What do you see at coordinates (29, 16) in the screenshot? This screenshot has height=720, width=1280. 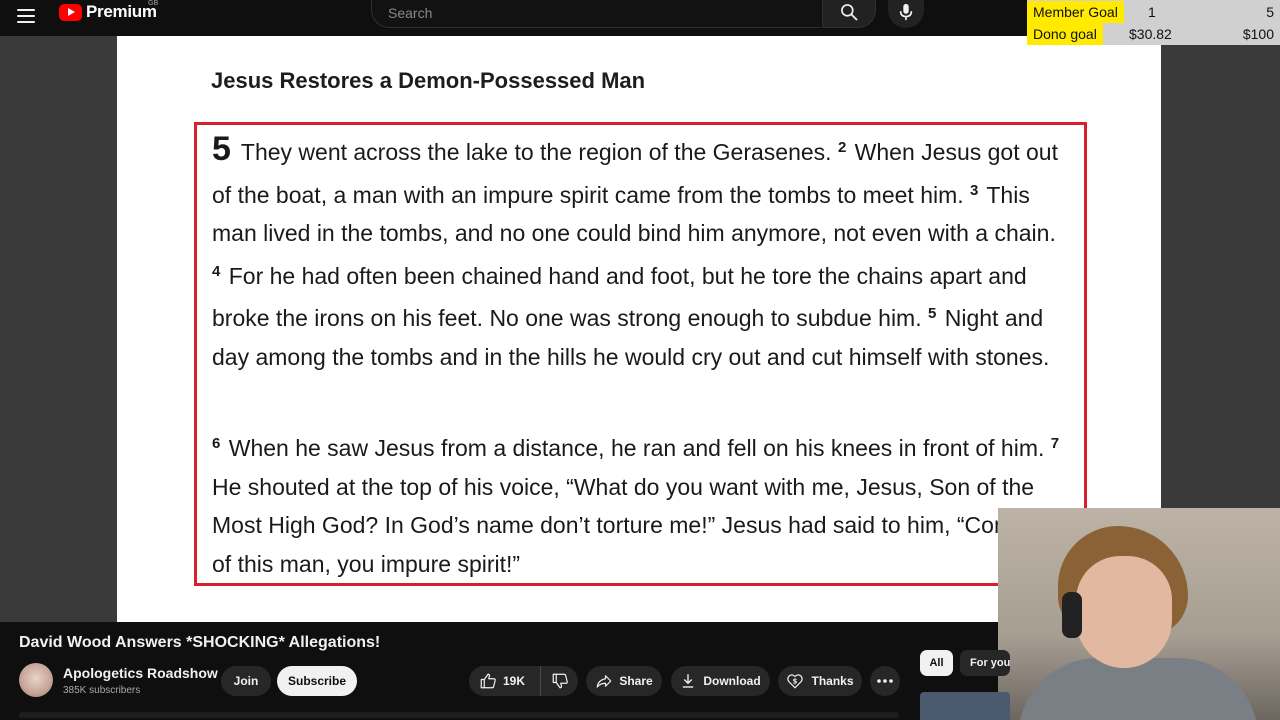 I see `hamburger-menu-icon` at bounding box center [29, 16].